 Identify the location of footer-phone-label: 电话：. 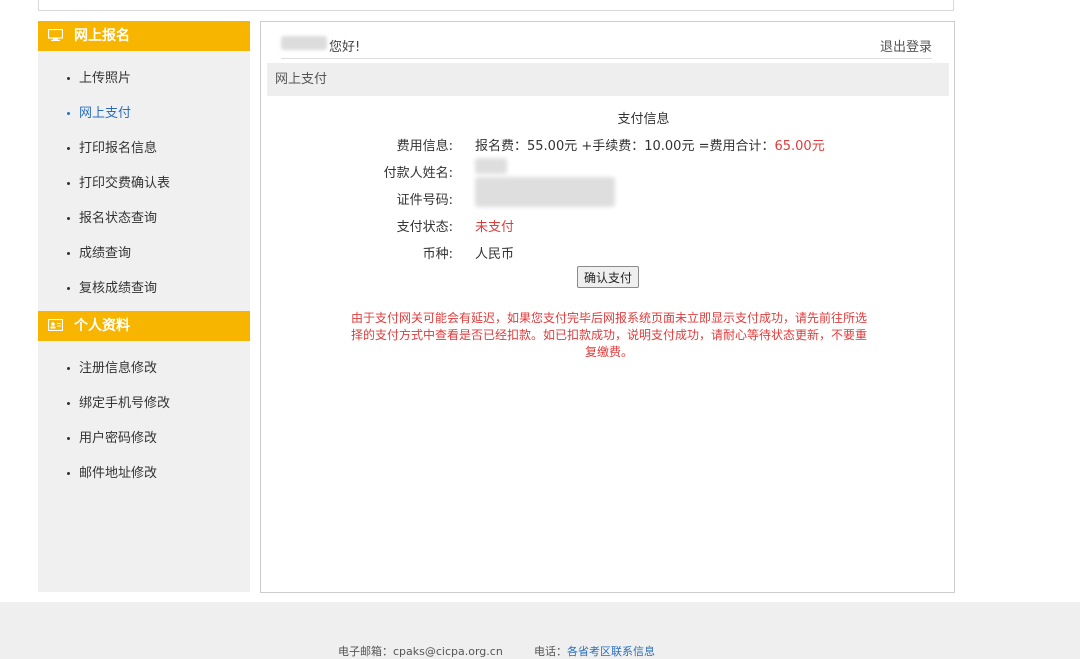
(550, 651).